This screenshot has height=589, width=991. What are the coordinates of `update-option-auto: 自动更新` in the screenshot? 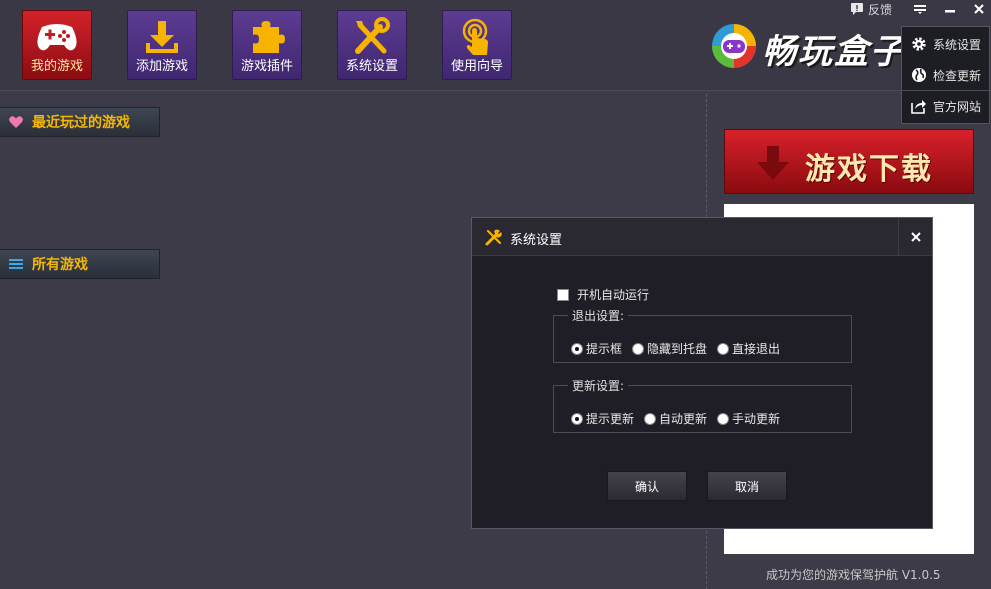 It's located at (675, 418).